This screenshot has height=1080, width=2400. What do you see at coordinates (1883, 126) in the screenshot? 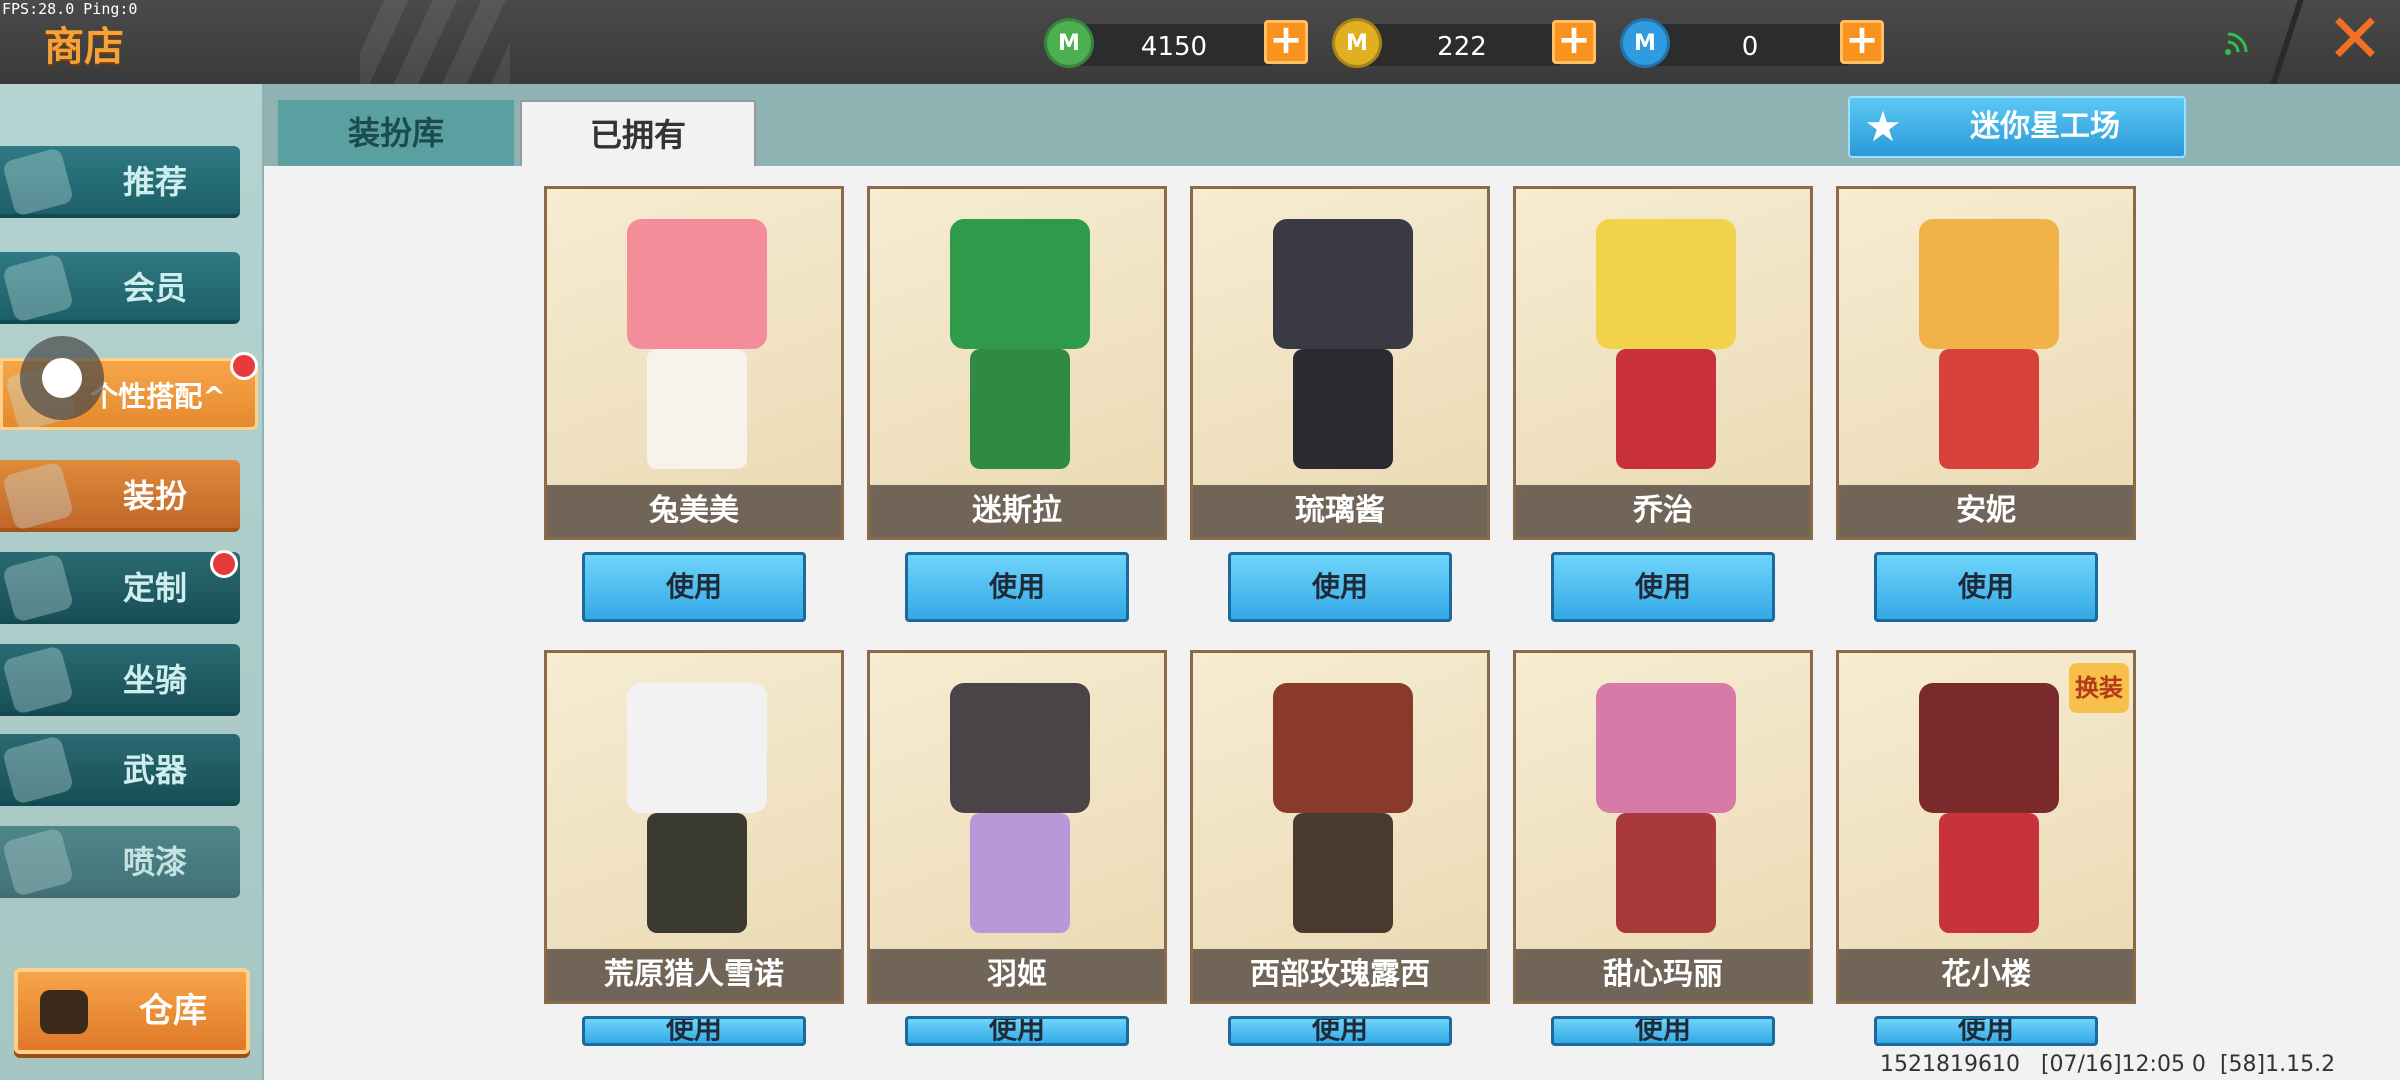
I see `star-icon: ★` at bounding box center [1883, 126].